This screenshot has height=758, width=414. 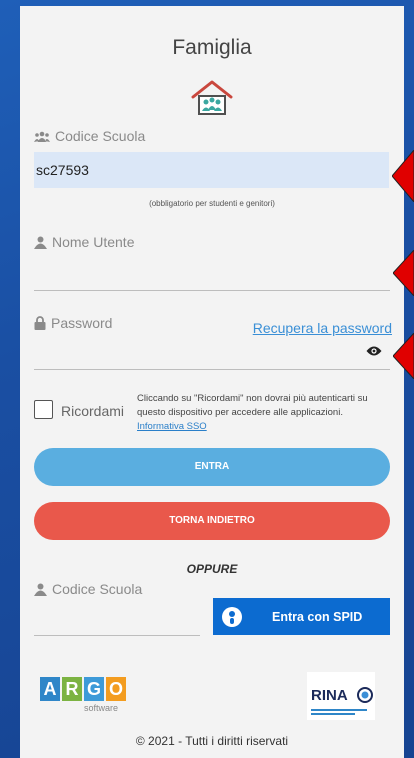 What do you see at coordinates (116, 689) in the screenshot?
I see `argo-letter-o: O` at bounding box center [116, 689].